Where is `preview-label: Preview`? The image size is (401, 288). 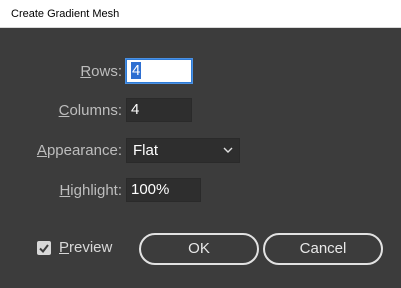 preview-label: Preview is located at coordinates (85, 247).